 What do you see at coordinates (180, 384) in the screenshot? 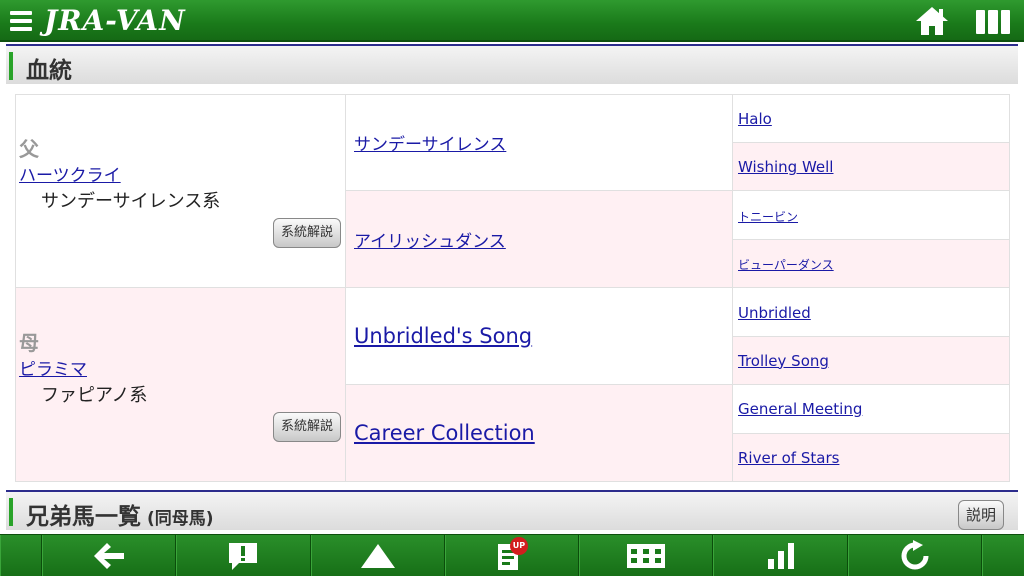
I see `dam-cell: 母 ピラミマ ファピアノ系 系統解説` at bounding box center [180, 384].